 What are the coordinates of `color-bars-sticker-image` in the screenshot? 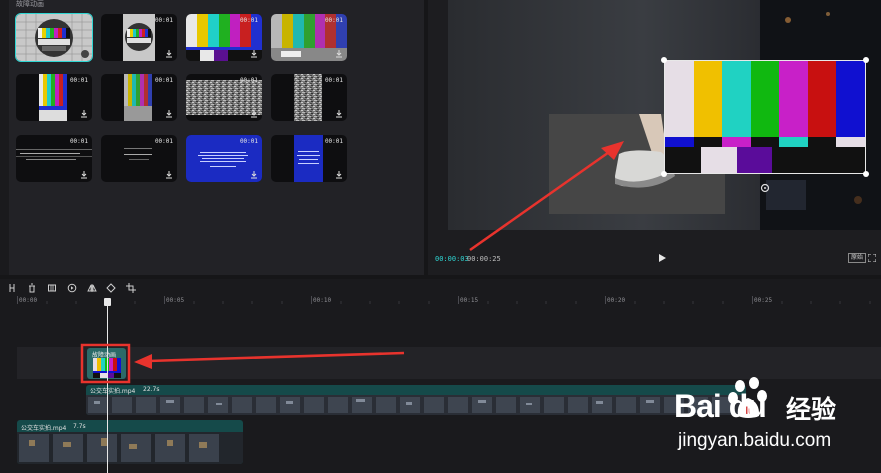 It's located at (765, 117).